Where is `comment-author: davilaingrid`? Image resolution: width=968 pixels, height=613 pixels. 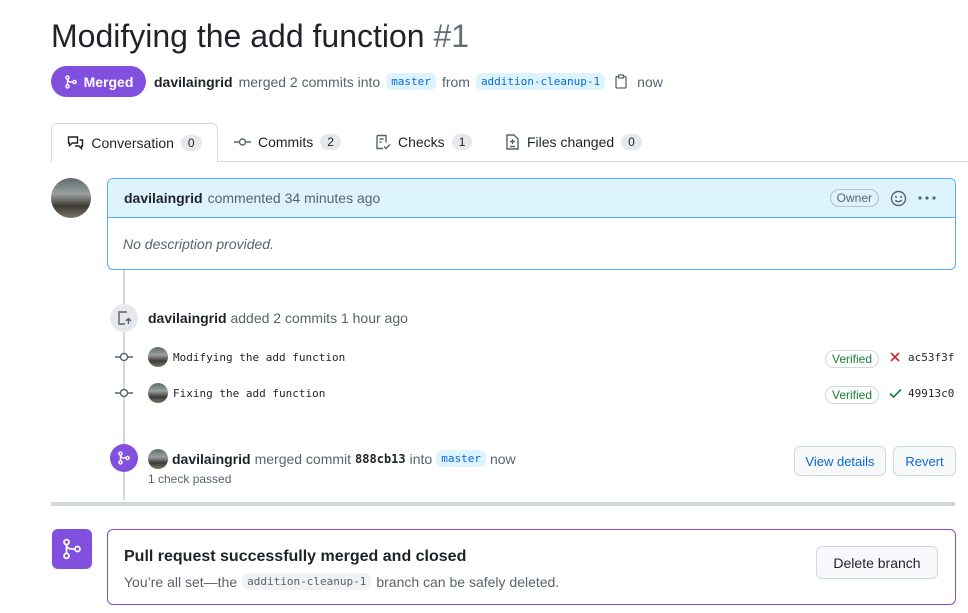 comment-author: davilaingrid is located at coordinates (163, 198).